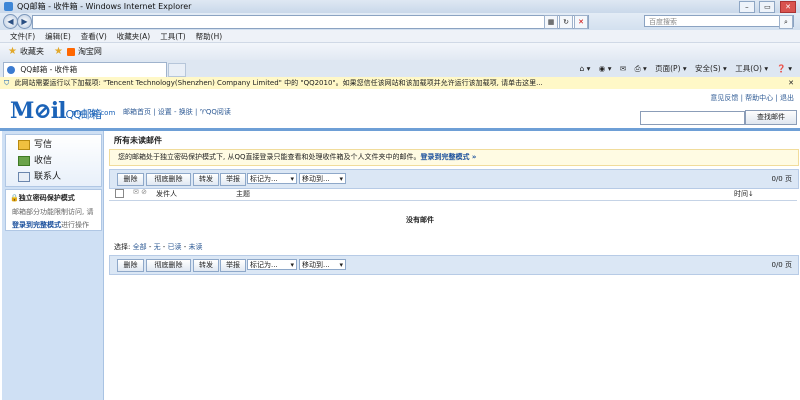 The width and height of the screenshot is (800, 400). Describe the element at coordinates (14, 198) in the screenshot. I see `lock-icon: 🔒` at that location.